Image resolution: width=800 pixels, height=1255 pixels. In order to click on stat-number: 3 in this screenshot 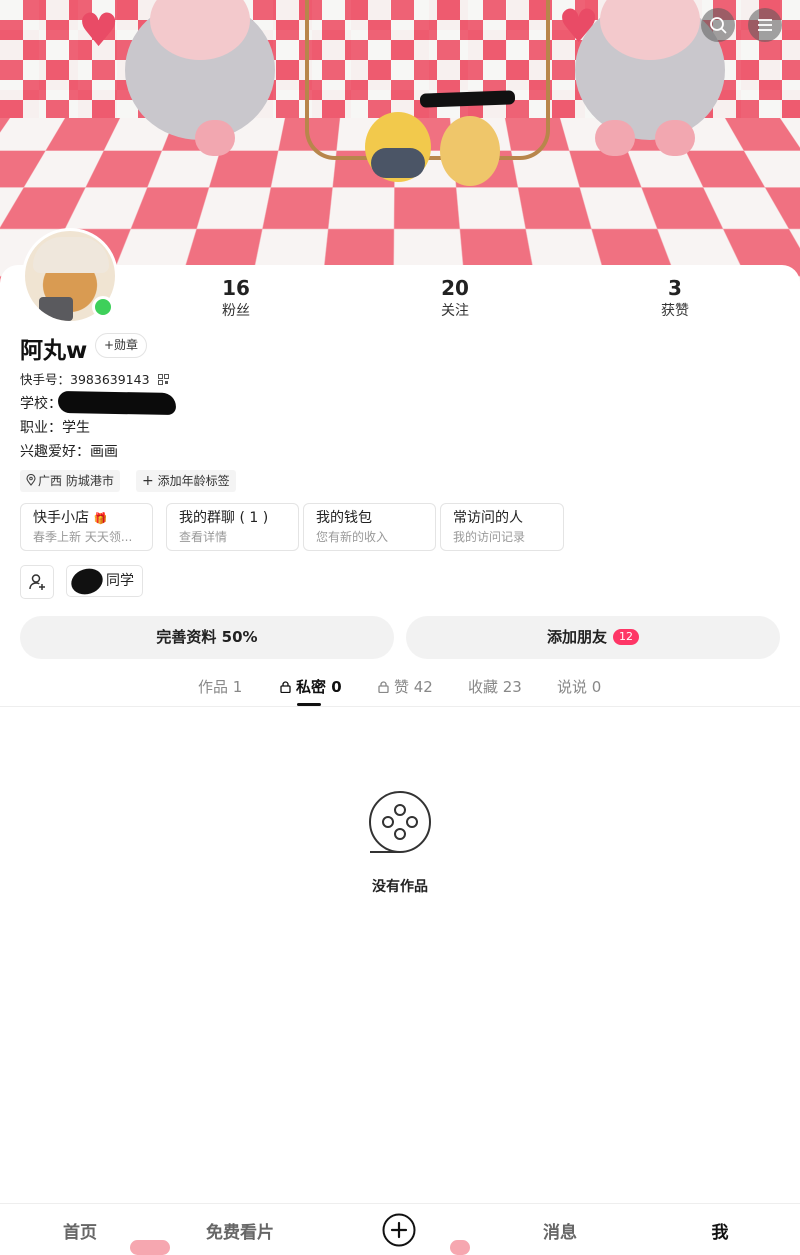, I will do `click(675, 288)`.